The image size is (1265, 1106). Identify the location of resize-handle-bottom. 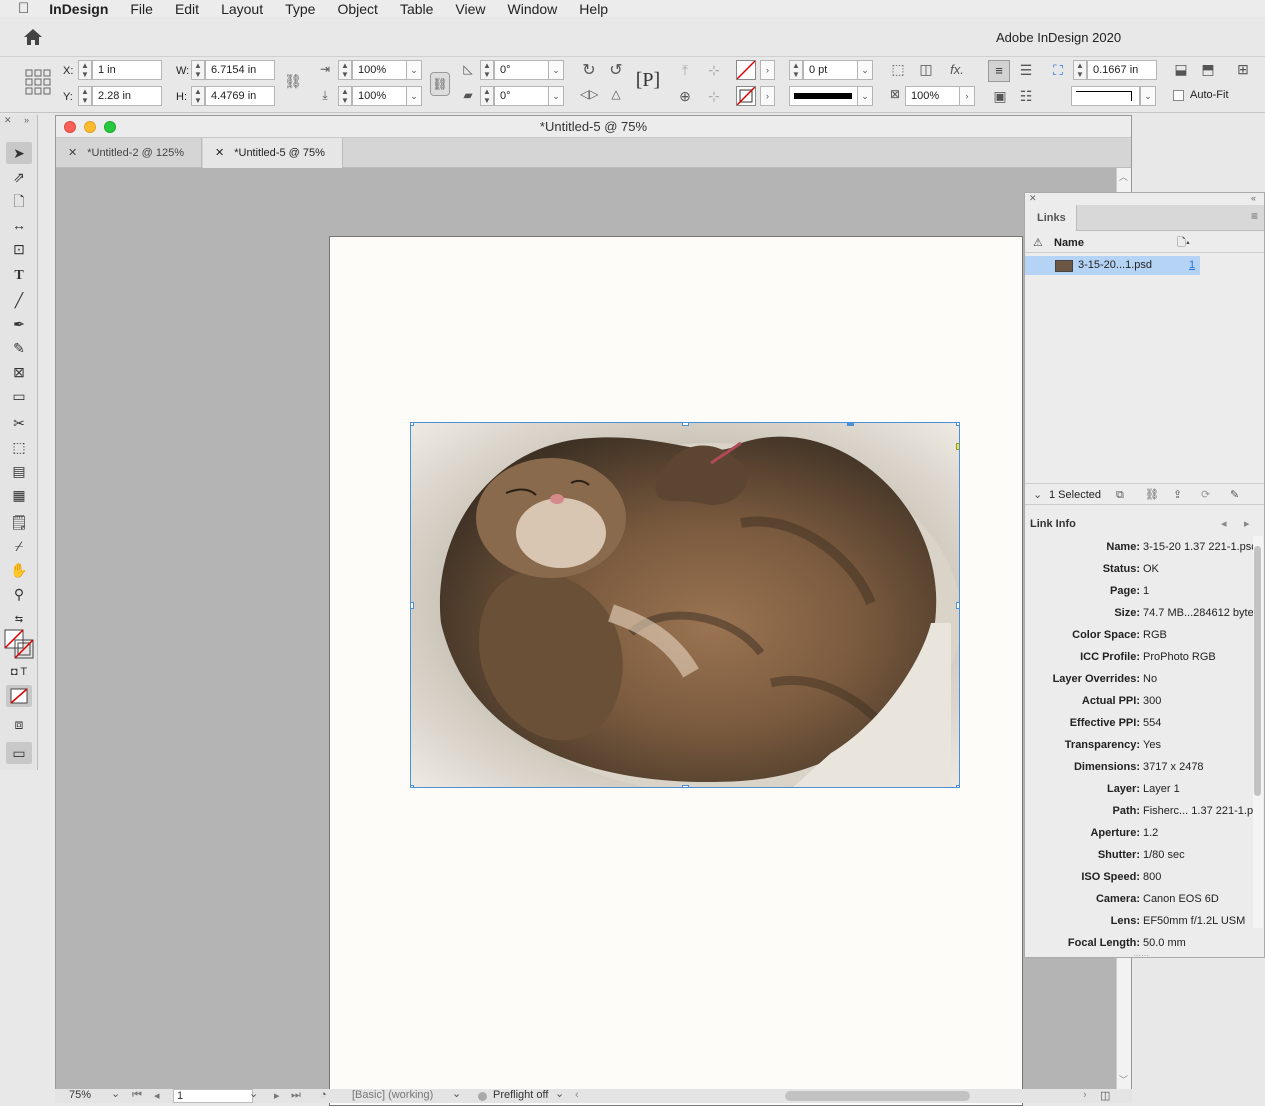
(685, 786).